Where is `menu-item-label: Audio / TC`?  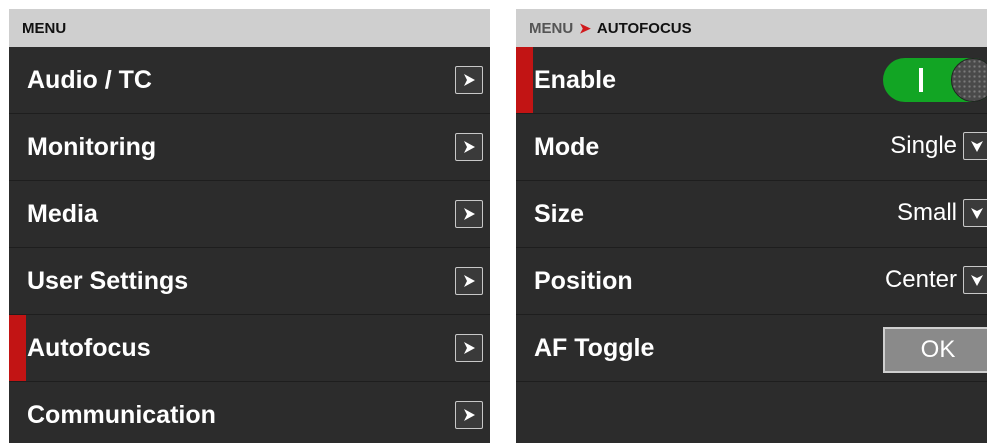 menu-item-label: Audio / TC is located at coordinates (89, 79).